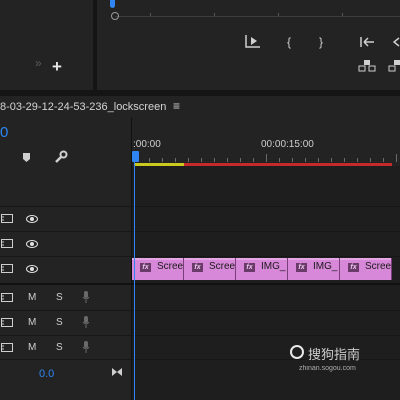 The image size is (400, 400). What do you see at coordinates (4, 132) in the screenshot?
I see `playhead-timecode: 0` at bounding box center [4, 132].